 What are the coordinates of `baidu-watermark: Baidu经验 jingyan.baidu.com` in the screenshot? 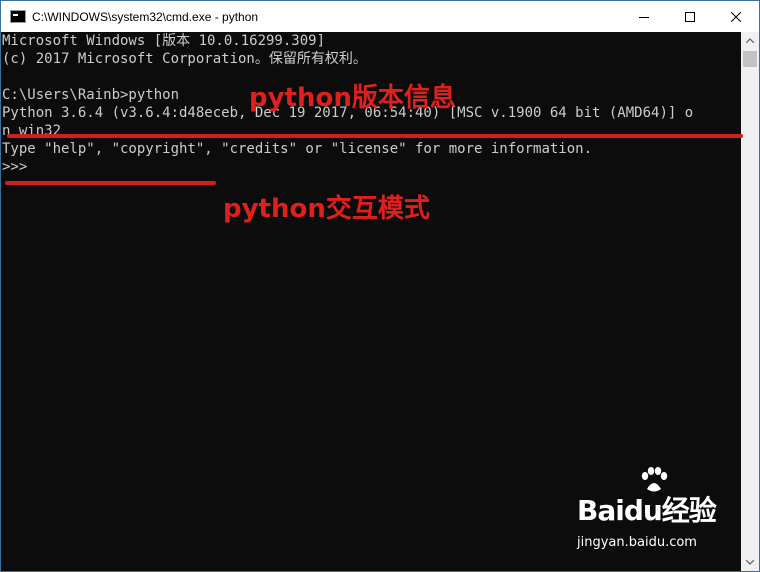 It's located at (647, 513).